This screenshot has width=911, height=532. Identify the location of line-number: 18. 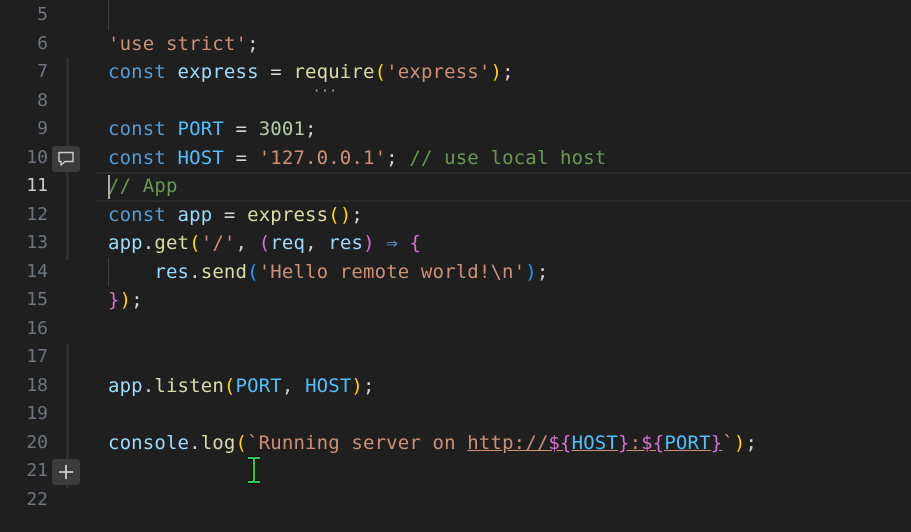
(37, 385).